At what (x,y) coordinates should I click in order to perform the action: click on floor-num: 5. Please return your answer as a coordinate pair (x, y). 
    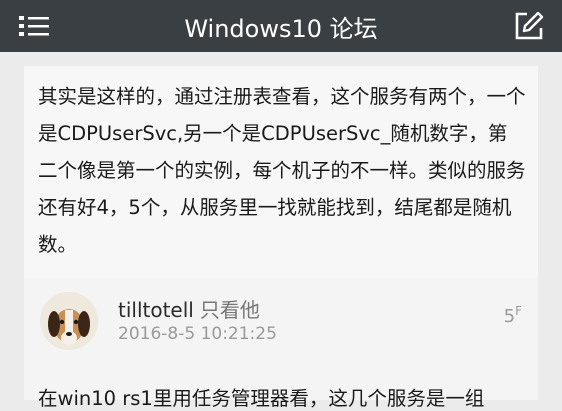
    Looking at the image, I should click on (509, 316).